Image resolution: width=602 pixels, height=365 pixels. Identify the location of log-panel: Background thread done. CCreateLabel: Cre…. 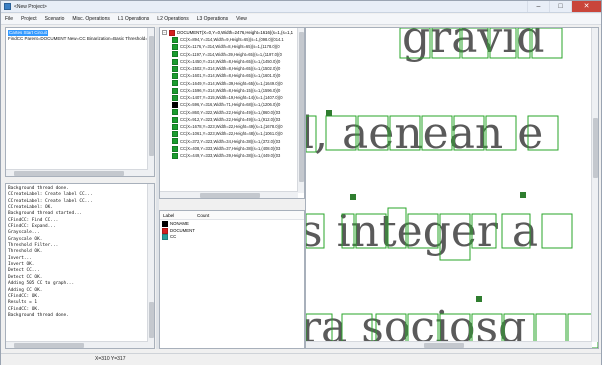
(80, 266).